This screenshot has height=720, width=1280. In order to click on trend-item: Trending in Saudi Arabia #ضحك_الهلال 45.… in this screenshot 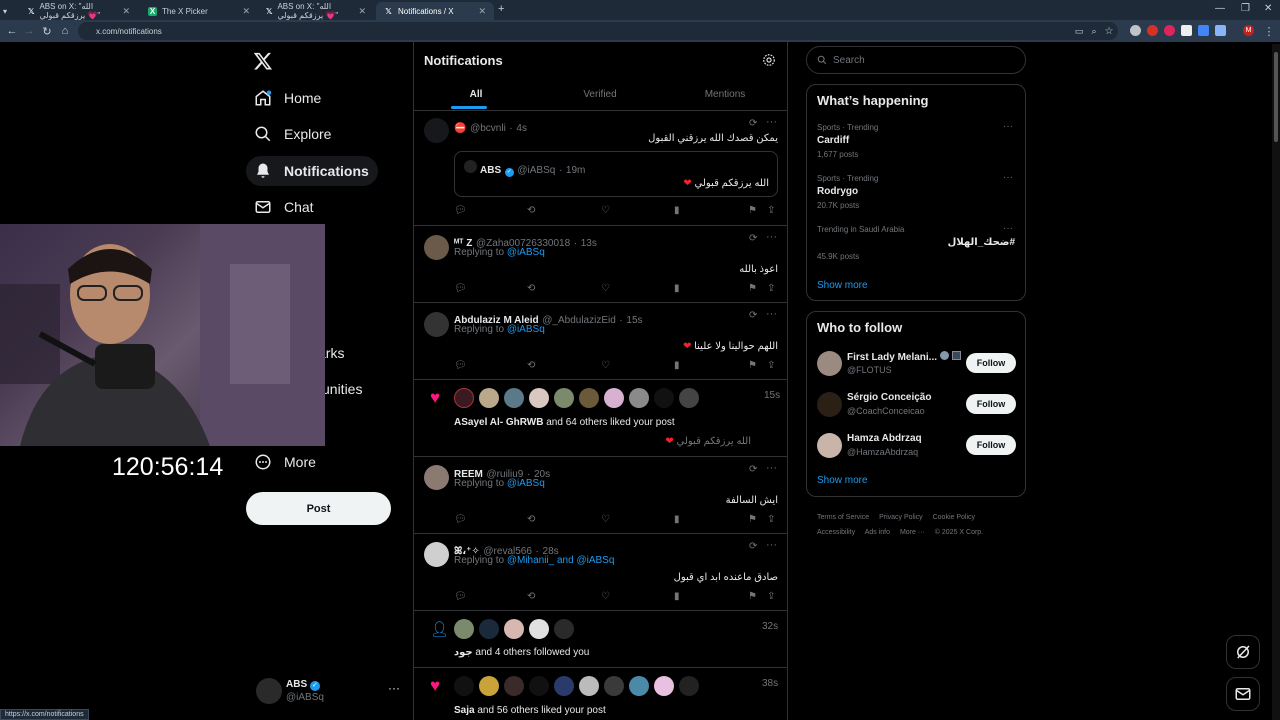, I will do `click(916, 242)`.